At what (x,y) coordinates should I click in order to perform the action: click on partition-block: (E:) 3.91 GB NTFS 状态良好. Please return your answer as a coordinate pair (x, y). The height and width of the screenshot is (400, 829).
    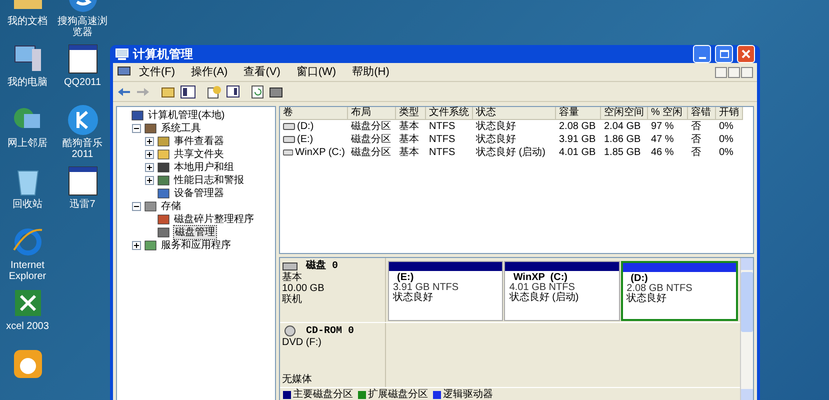
    Looking at the image, I should click on (446, 291).